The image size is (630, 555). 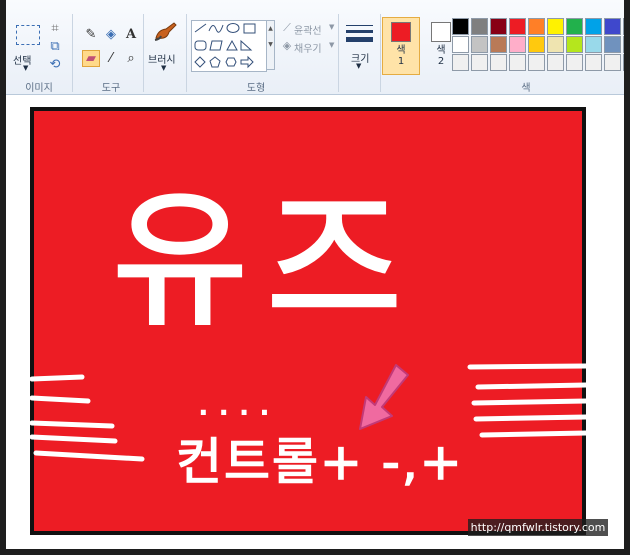 I want to click on color2-swatch, so click(x=441, y=32).